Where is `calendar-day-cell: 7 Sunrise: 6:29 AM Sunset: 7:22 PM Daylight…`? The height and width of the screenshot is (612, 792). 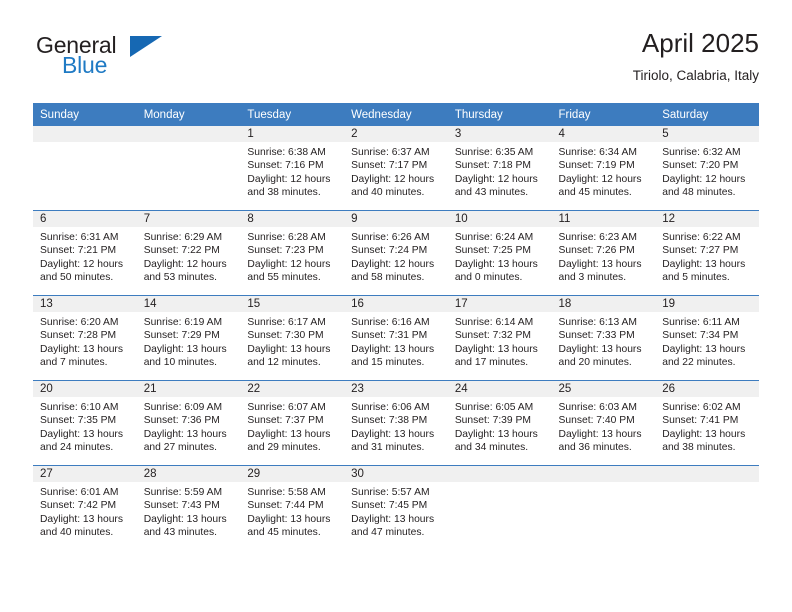
calendar-day-cell: 7 Sunrise: 6:29 AM Sunset: 7:22 PM Daylight… is located at coordinates (188, 253).